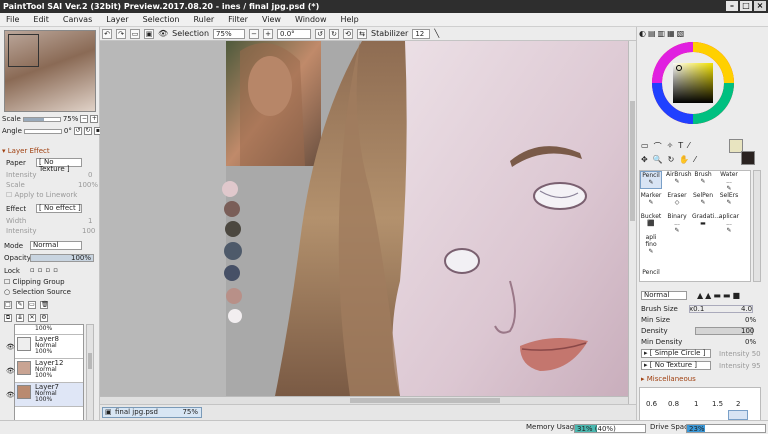 This screenshot has height=434, width=768. What do you see at coordinates (350, 19) in the screenshot?
I see `menu-help: Help` at bounding box center [350, 19].